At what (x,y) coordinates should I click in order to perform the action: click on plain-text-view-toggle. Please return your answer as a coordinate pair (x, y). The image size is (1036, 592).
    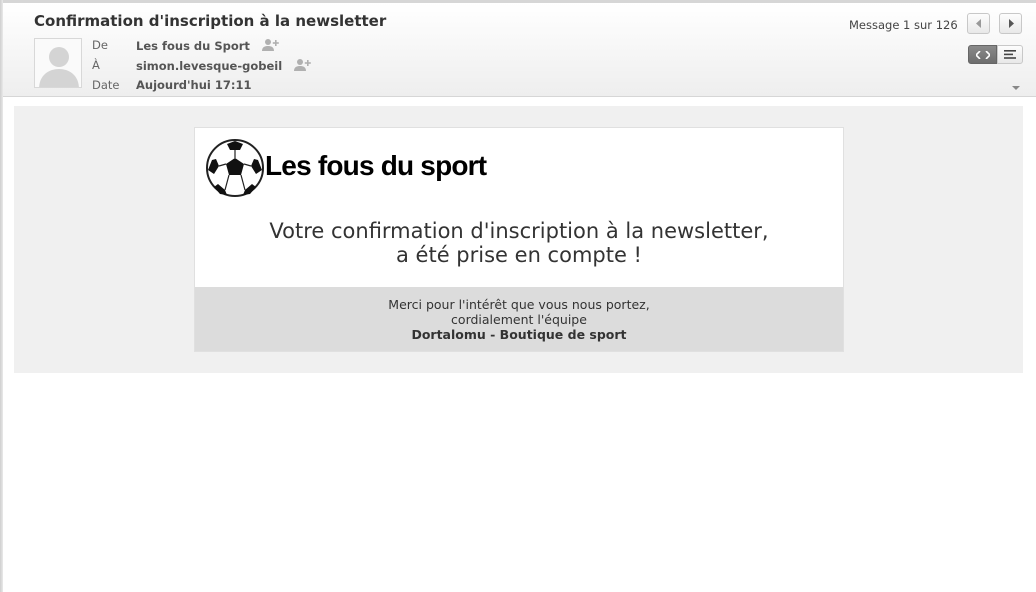
    Looking at the image, I should click on (1010, 54).